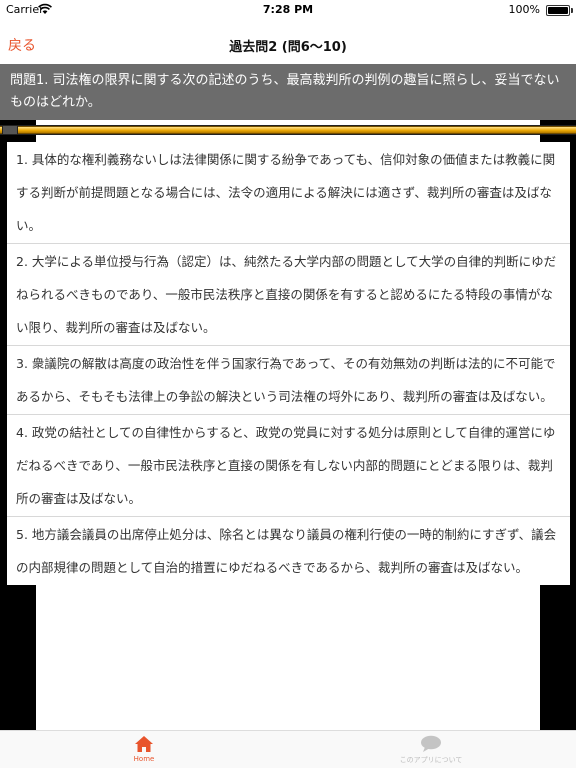 Image resolution: width=576 pixels, height=768 pixels. I want to click on home-icon, so click(144, 744).